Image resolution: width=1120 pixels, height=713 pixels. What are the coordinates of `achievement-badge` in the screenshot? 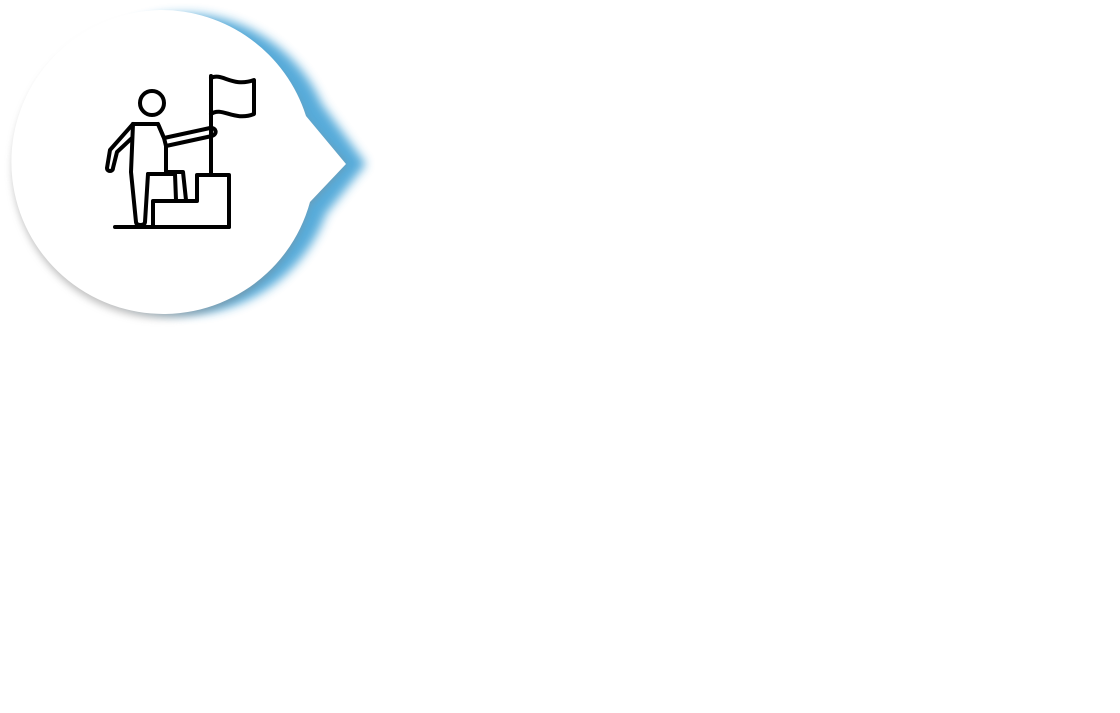 It's located at (188, 163).